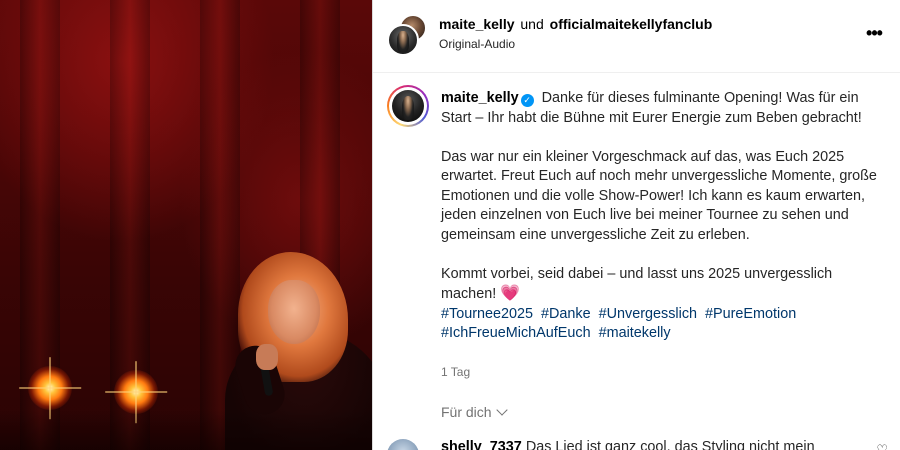  What do you see at coordinates (403, 40) in the screenshot?
I see `avatar-author` at bounding box center [403, 40].